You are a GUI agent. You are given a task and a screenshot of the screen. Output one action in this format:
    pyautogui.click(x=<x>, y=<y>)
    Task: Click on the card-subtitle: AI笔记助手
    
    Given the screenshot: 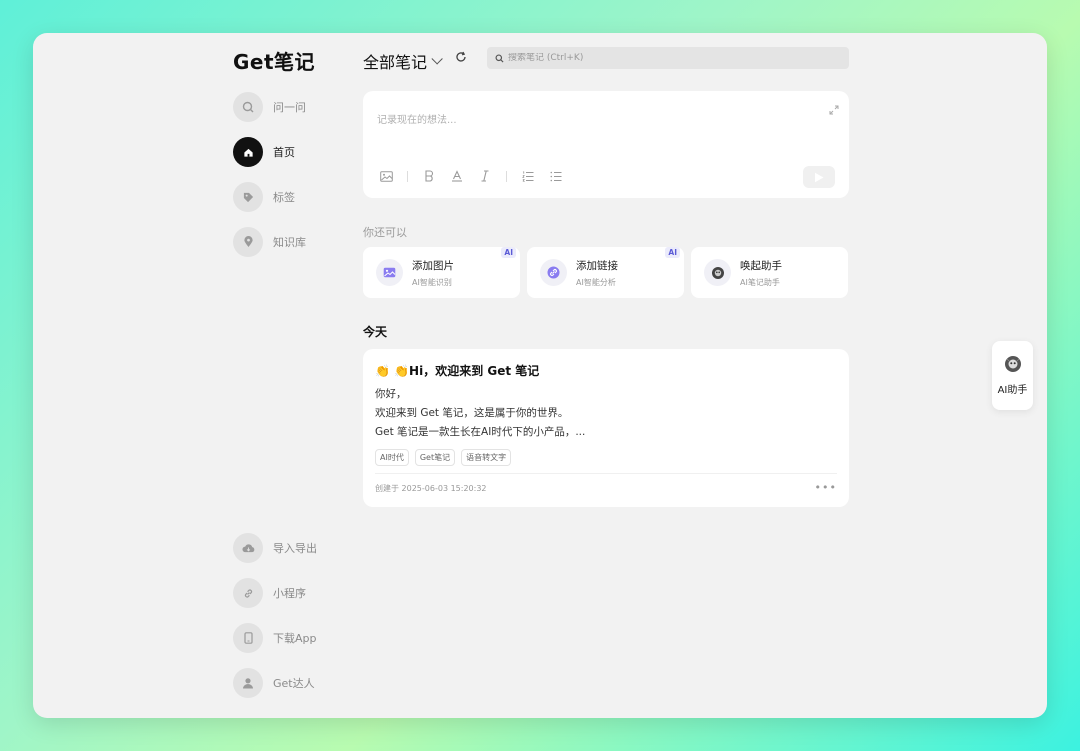 What is the action you would take?
    pyautogui.click(x=760, y=282)
    